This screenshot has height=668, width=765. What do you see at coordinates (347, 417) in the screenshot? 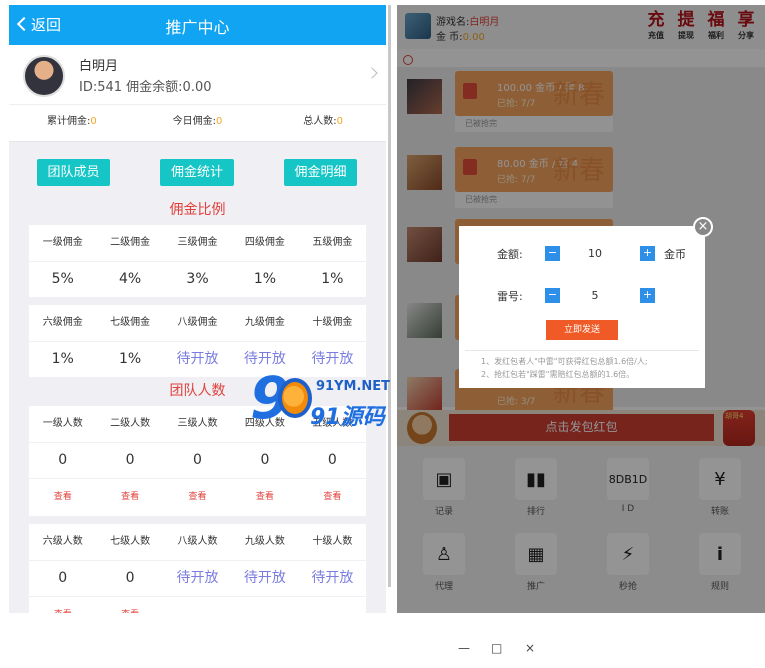
I see `watermark-brand: 91源码` at bounding box center [347, 417].